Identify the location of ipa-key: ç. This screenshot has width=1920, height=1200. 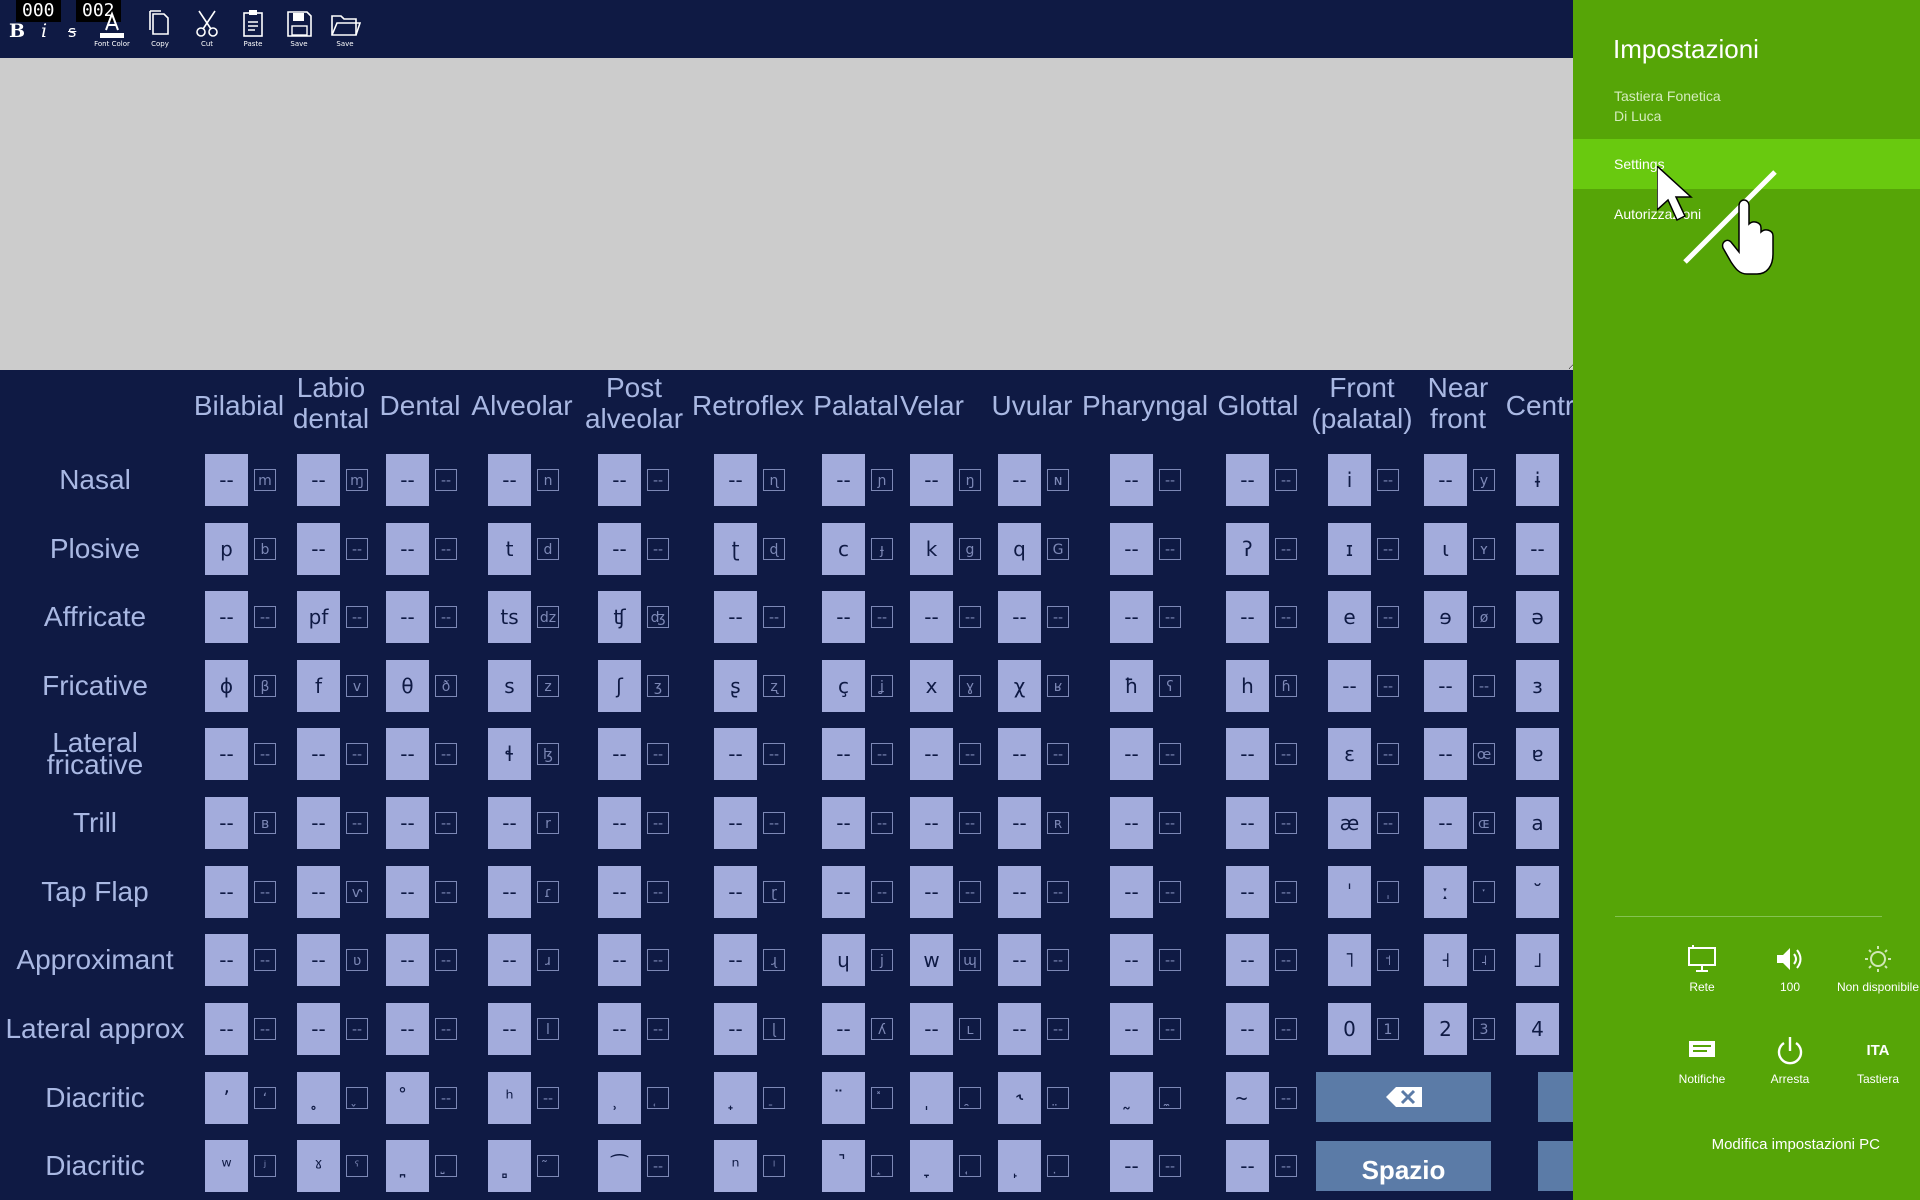
(843, 686).